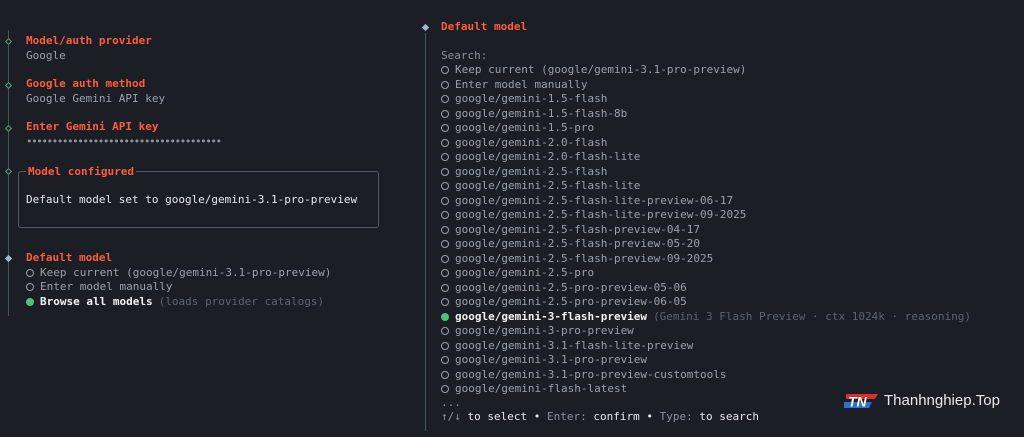  I want to click on option-label: google/gemini-3.1-flash-lite-preview, so click(574, 345).